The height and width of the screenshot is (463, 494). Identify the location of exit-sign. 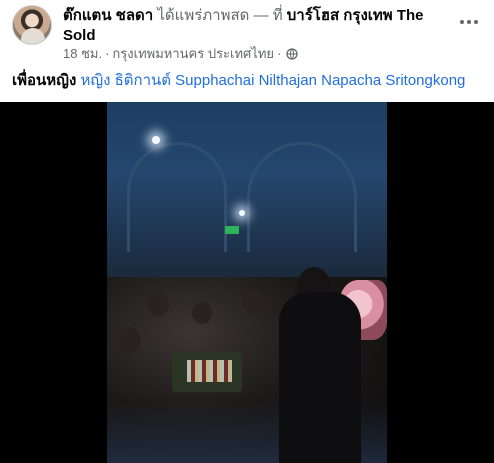
(232, 230).